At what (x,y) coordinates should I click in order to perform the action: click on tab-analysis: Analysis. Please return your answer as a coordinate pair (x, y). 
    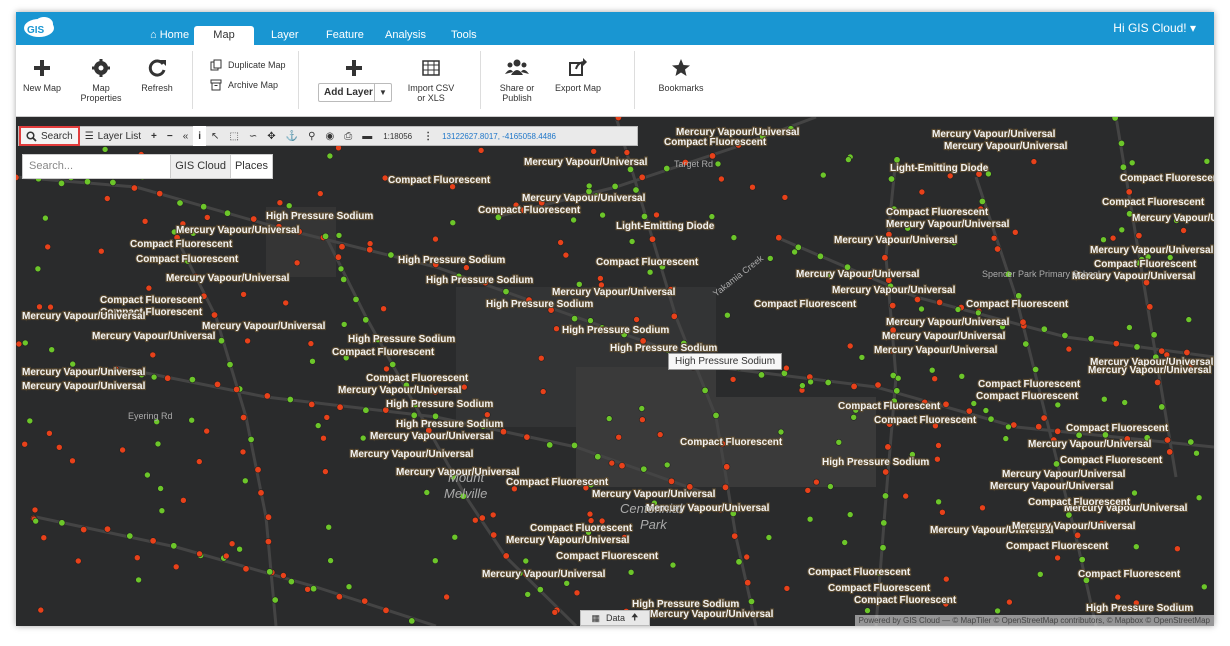
    Looking at the image, I should click on (405, 35).